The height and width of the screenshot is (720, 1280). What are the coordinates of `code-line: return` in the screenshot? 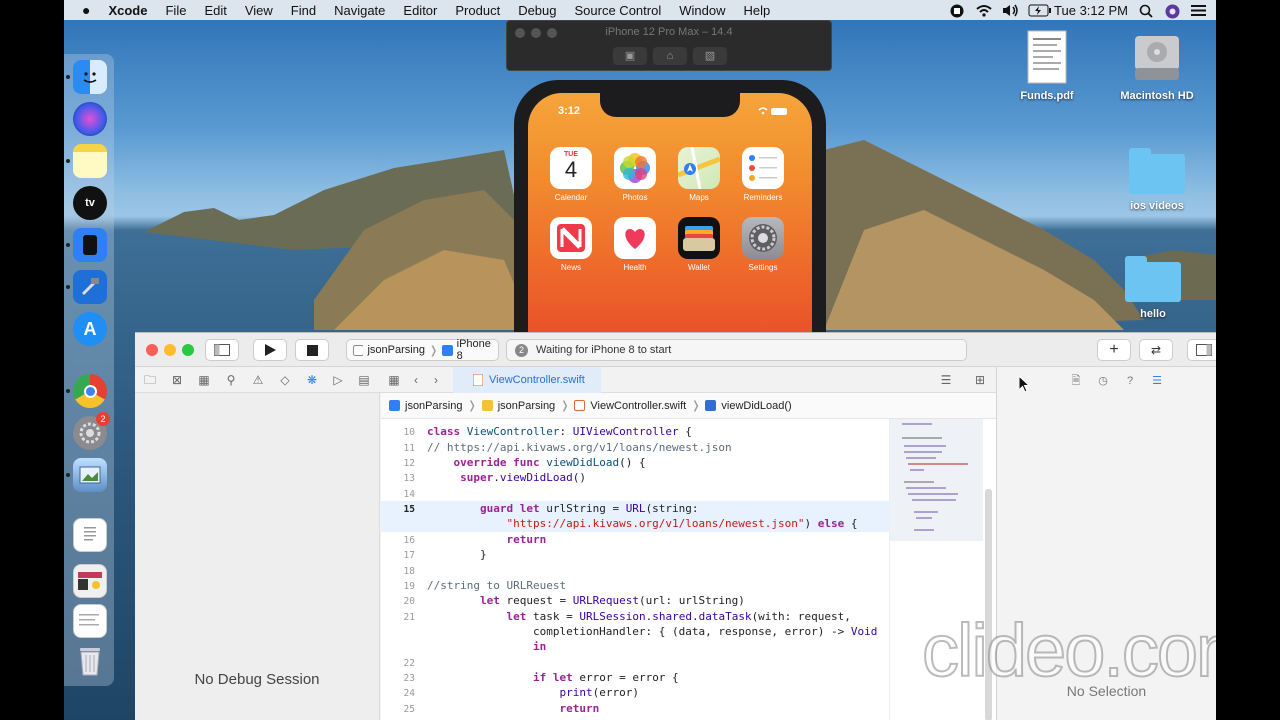 It's located at (579, 708).